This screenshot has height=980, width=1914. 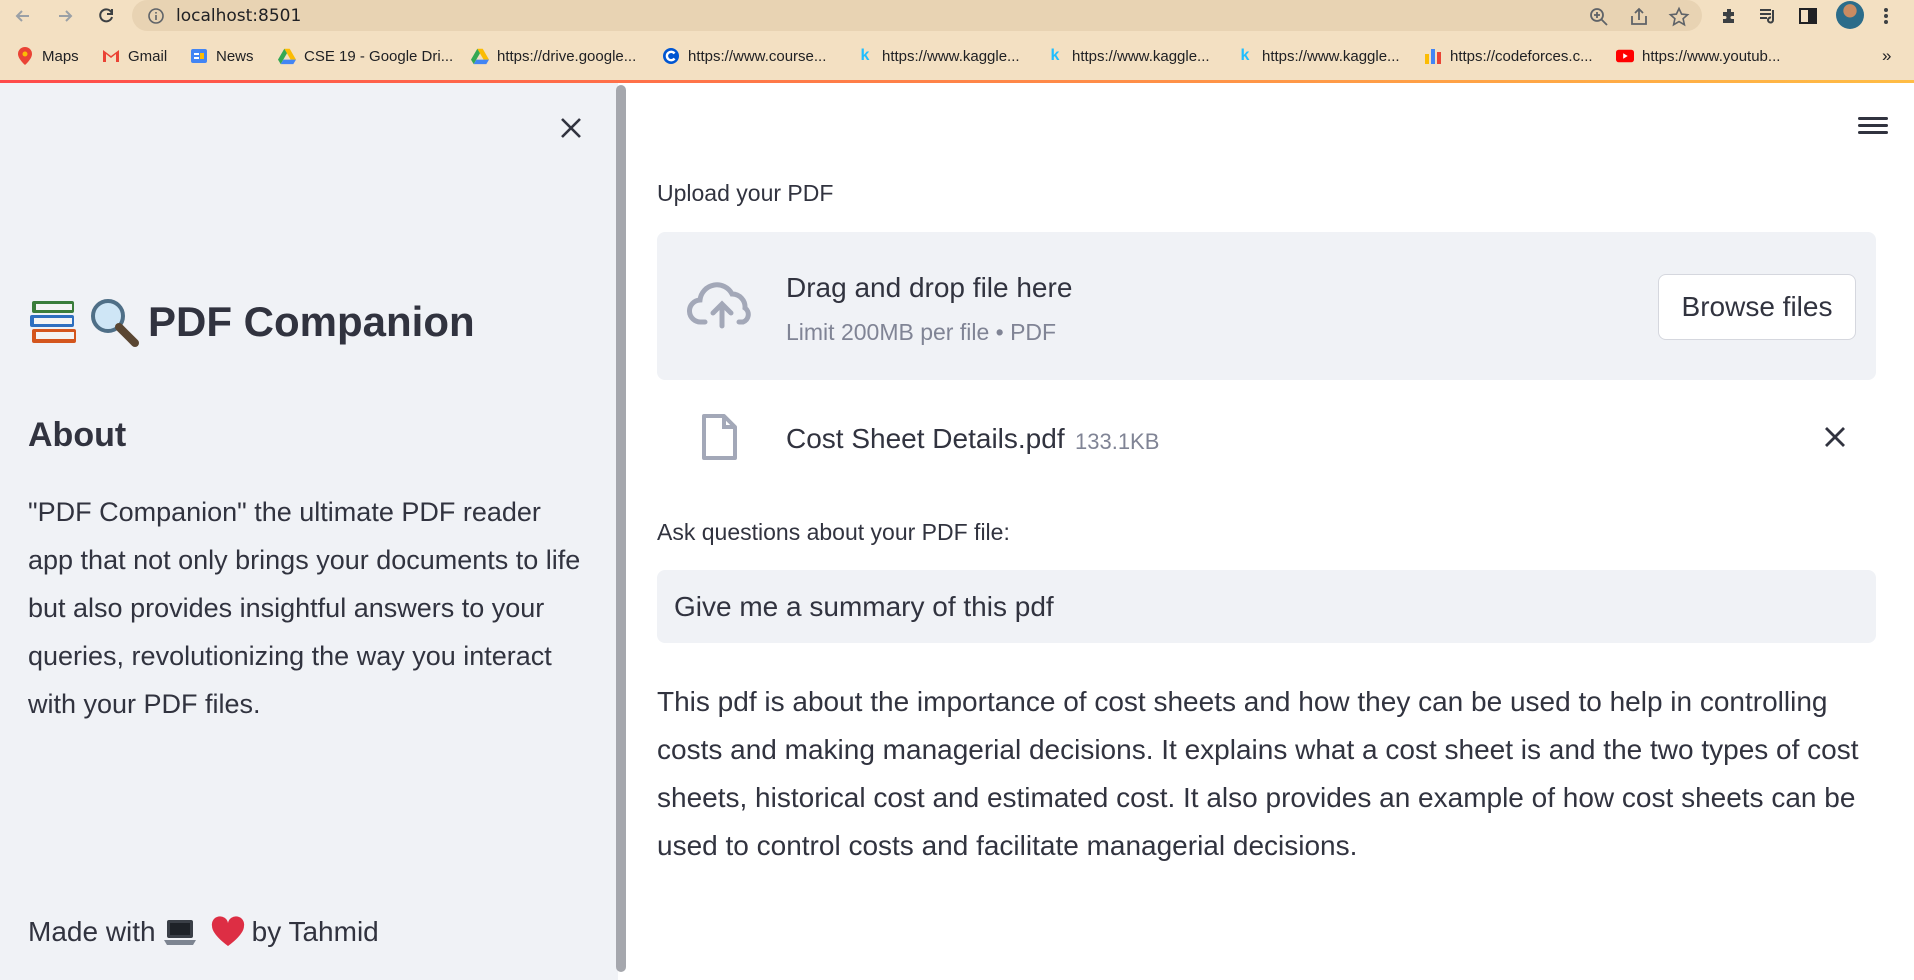 I want to click on uploaded-file: Cost Sheet Details.pdf 133.1KB, so click(x=1266, y=438).